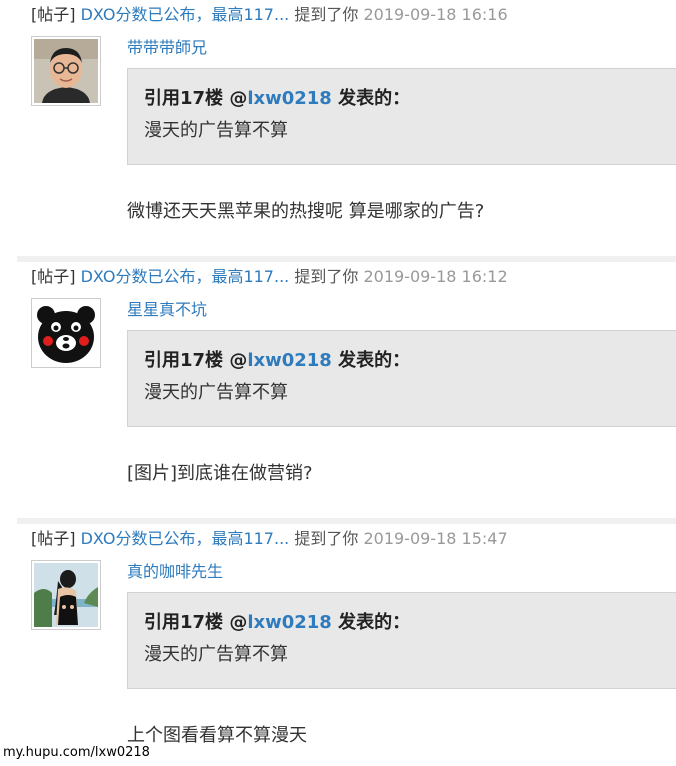 The image size is (676, 766). What do you see at coordinates (306, 211) in the screenshot?
I see `reply-content: 微博还天天黑苹果的热搜呢 算是哪家的广告?` at bounding box center [306, 211].